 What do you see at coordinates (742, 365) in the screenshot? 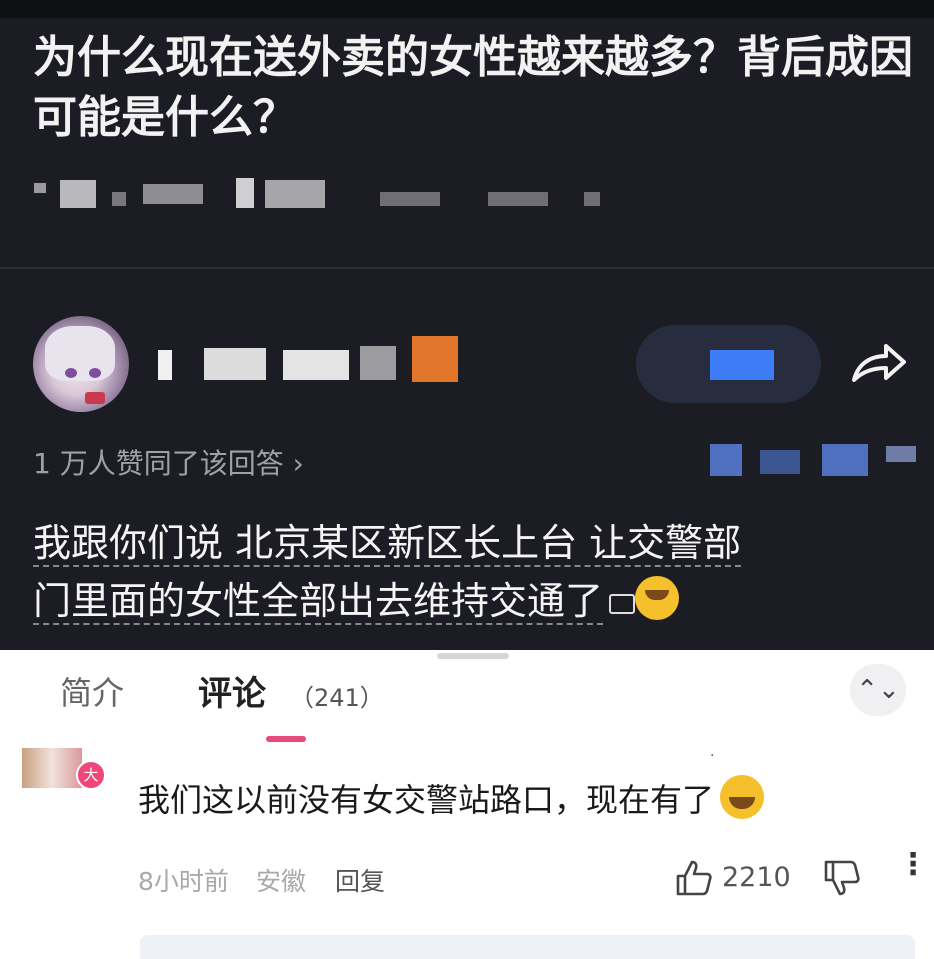
I see `follow-button-blurred-label` at bounding box center [742, 365].